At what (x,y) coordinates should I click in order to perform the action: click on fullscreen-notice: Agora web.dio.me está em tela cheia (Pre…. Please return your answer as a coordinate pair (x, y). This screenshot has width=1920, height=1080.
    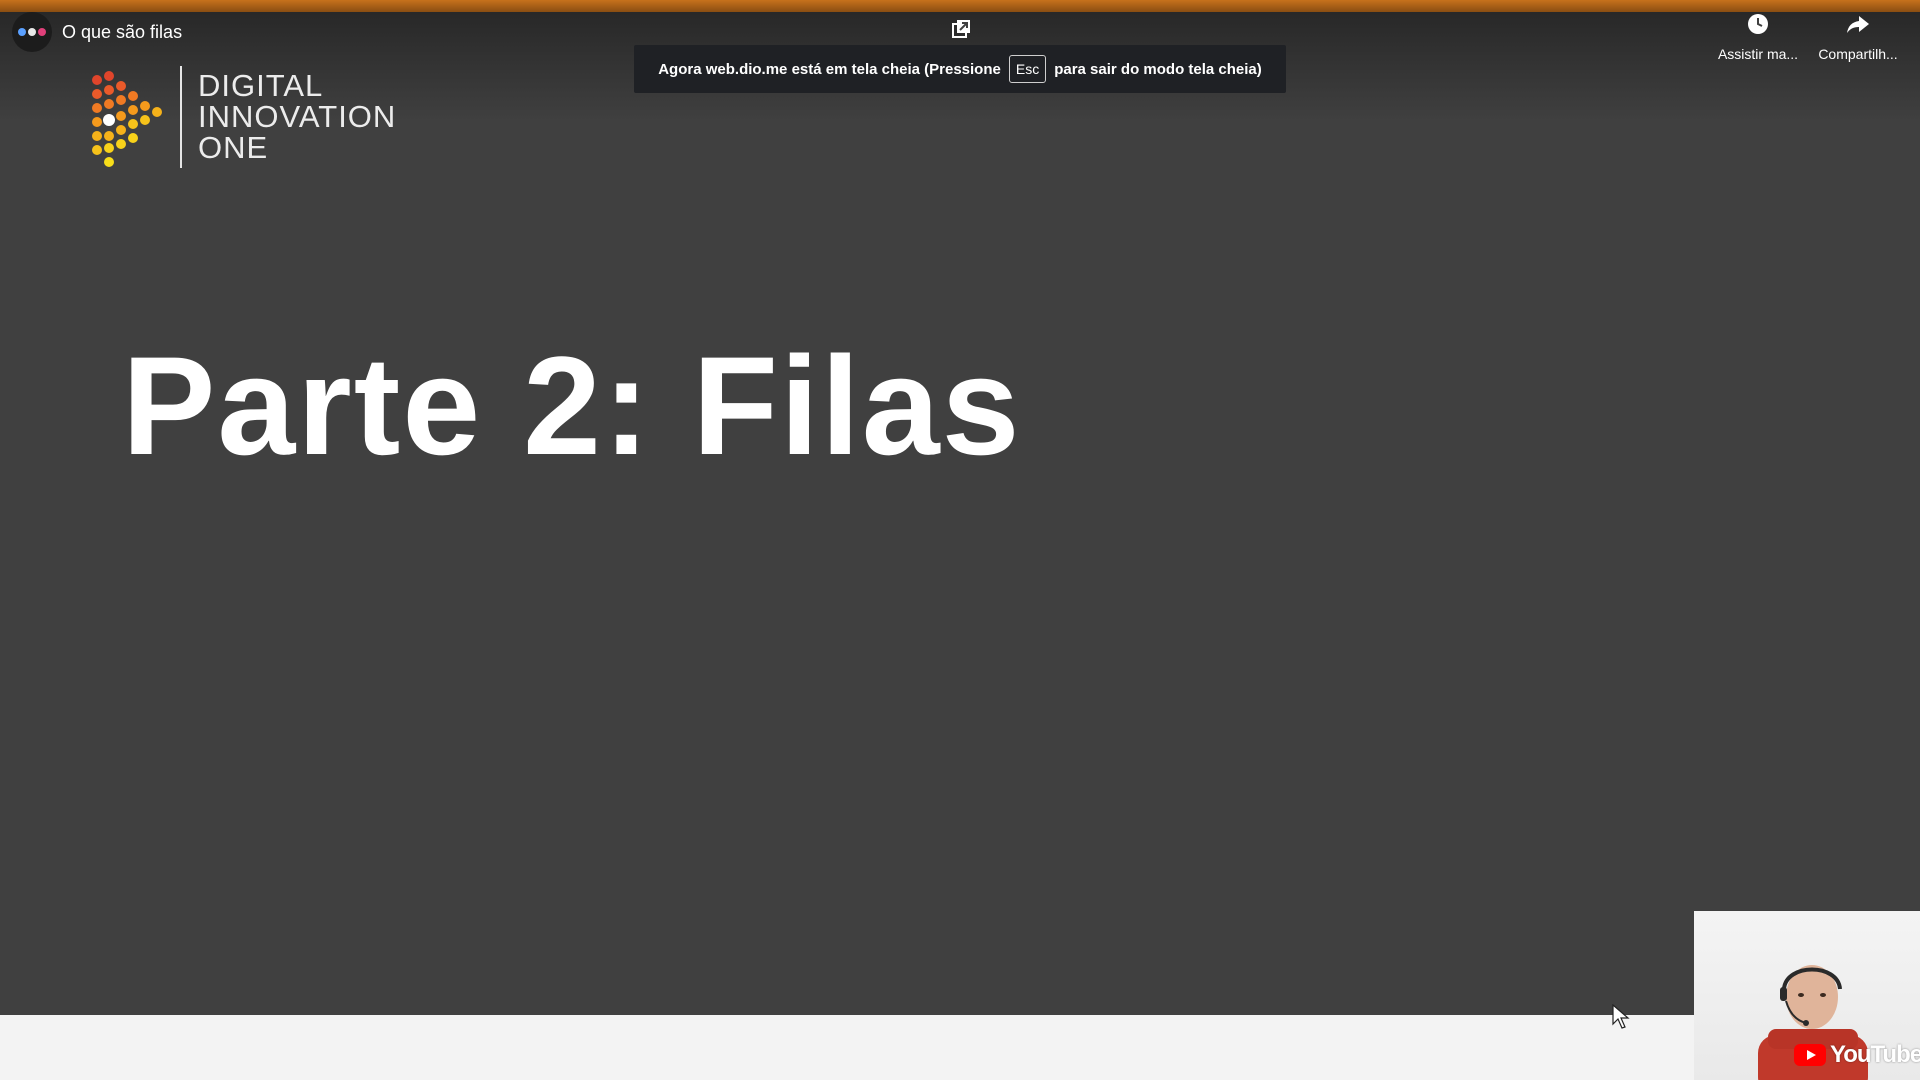
    Looking at the image, I should click on (960, 69).